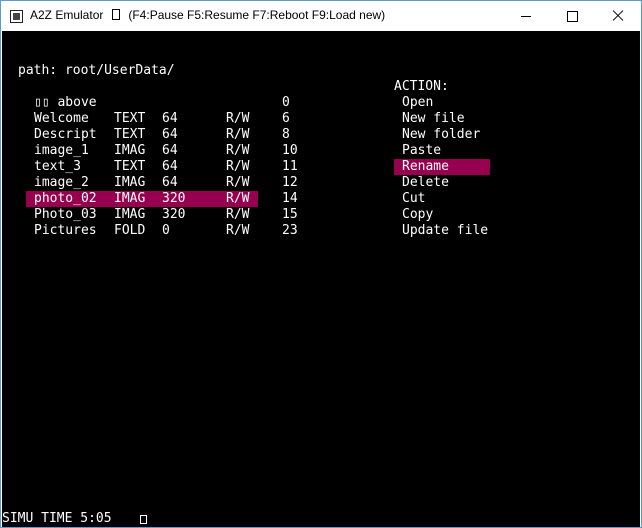 Image resolution: width=642 pixels, height=528 pixels. Describe the element at coordinates (290, 214) in the screenshot. I see `file-number: 15` at that location.